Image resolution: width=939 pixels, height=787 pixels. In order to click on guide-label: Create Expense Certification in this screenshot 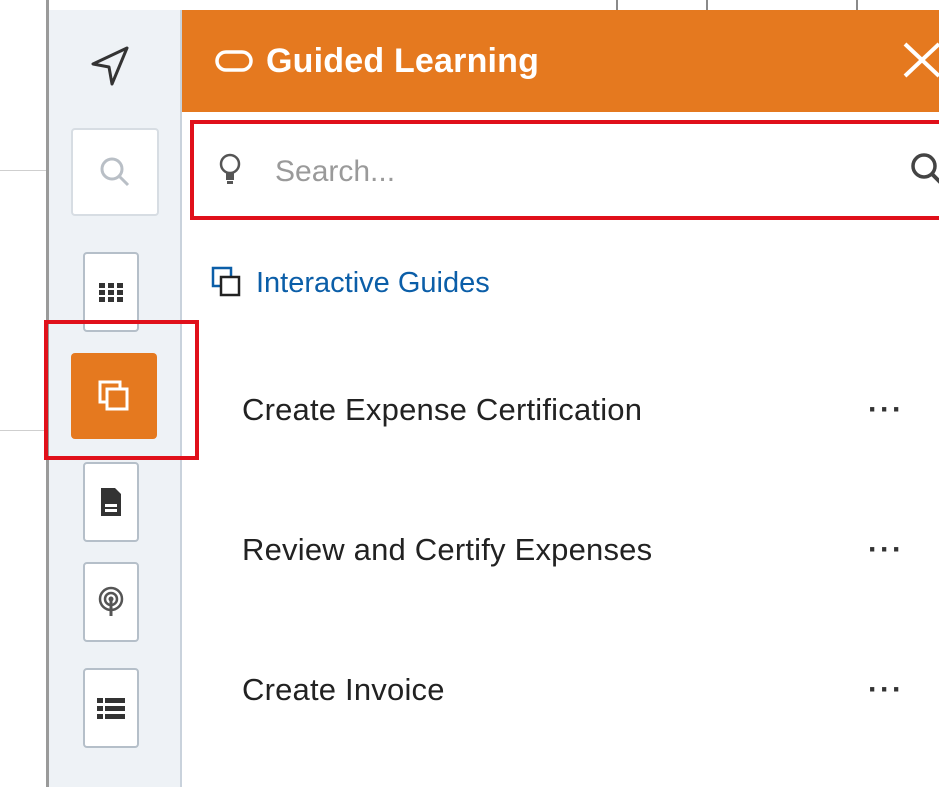, I will do `click(442, 409)`.